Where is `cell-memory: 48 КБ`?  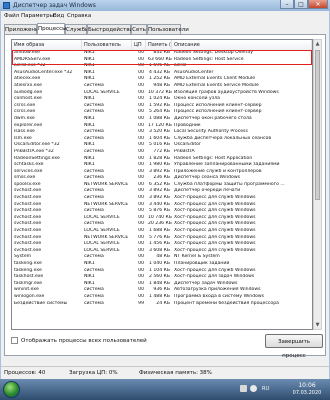 cell-memory: 48 КБ is located at coordinates (163, 257).